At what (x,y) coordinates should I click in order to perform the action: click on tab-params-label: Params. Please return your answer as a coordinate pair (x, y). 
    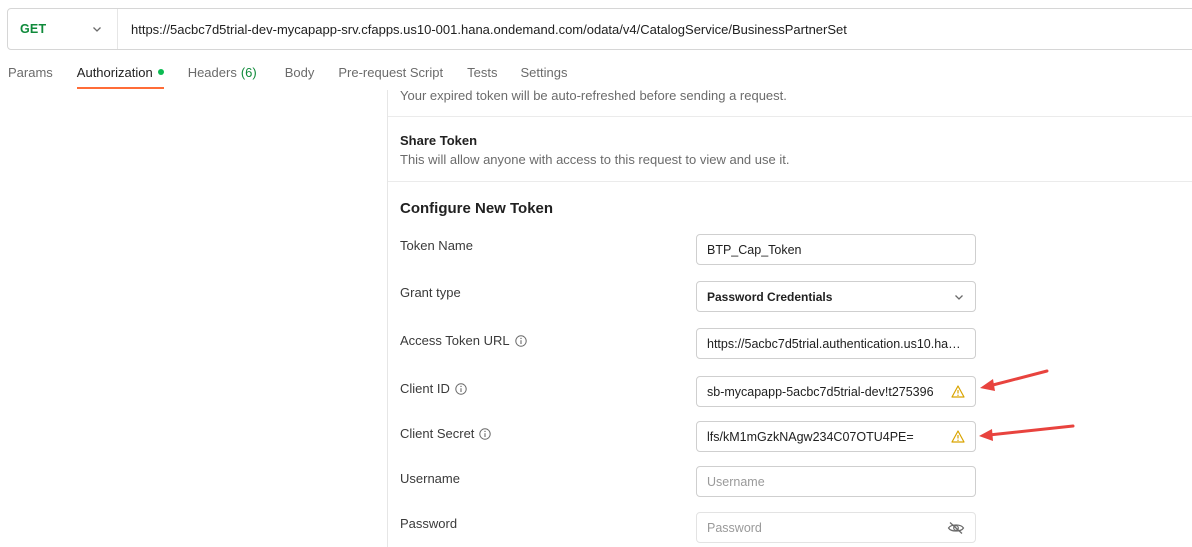
    Looking at the image, I should click on (30, 72).